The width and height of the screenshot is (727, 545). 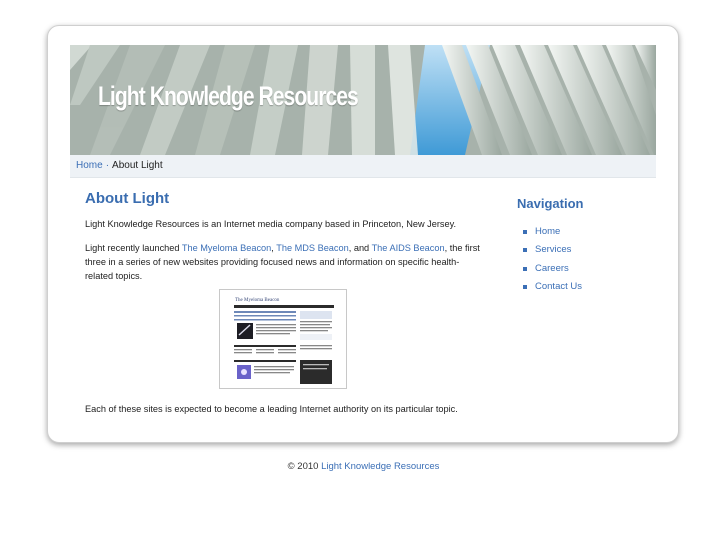 What do you see at coordinates (89, 165) in the screenshot?
I see `breadcrumb-home-link: Home` at bounding box center [89, 165].